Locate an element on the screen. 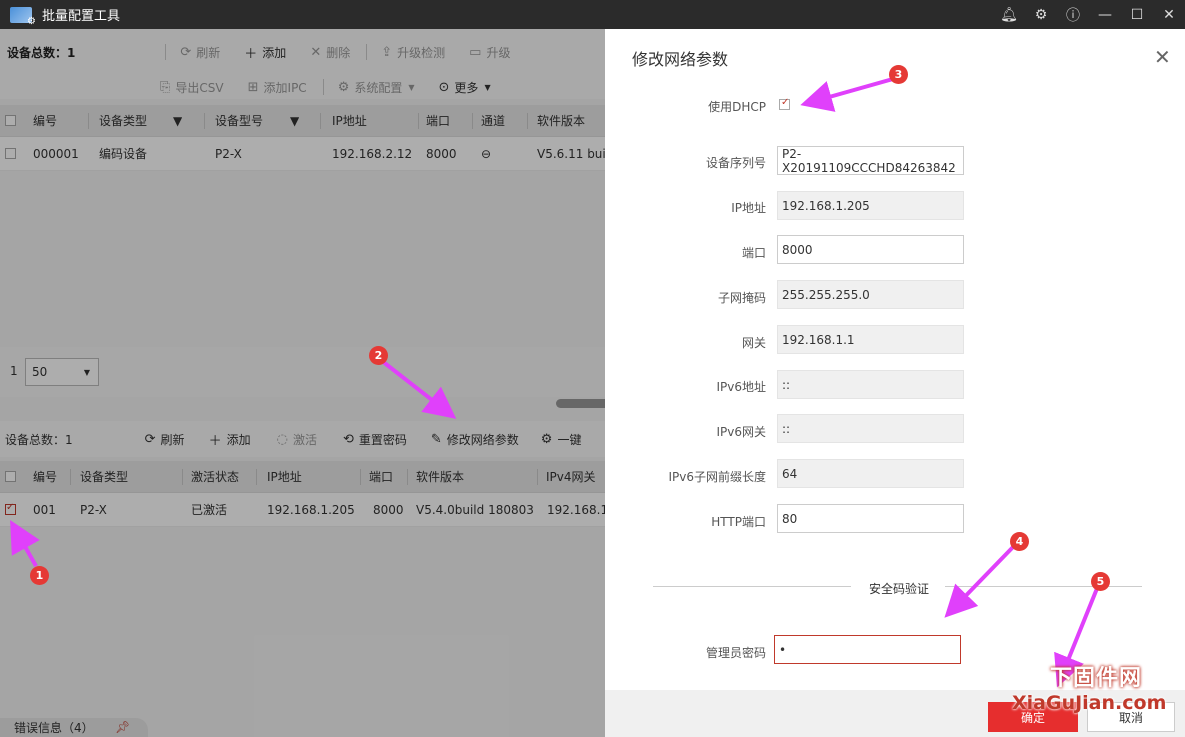 Image resolution: width=1185 pixels, height=737 pixels. field-label: 设备序列号 is located at coordinates (735, 163).